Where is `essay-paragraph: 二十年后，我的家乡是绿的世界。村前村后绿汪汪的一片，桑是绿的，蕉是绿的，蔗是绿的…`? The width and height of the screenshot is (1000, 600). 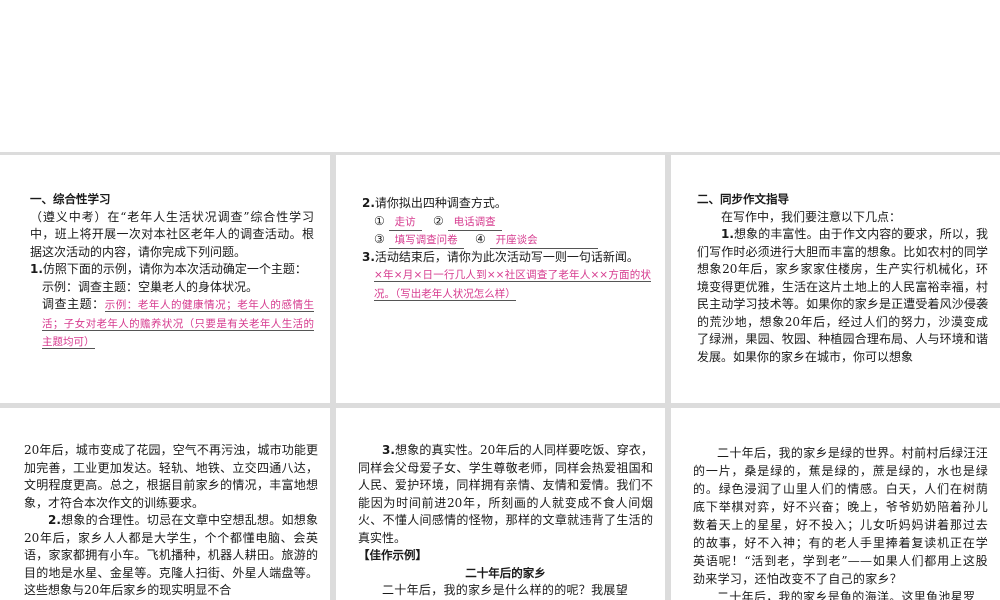
essay-paragraph: 二十年后，我的家乡是绿的世界。村前村后绿汪汪的一片，桑是绿的，蕉是绿的，蔗是绿的… is located at coordinates (840, 516).